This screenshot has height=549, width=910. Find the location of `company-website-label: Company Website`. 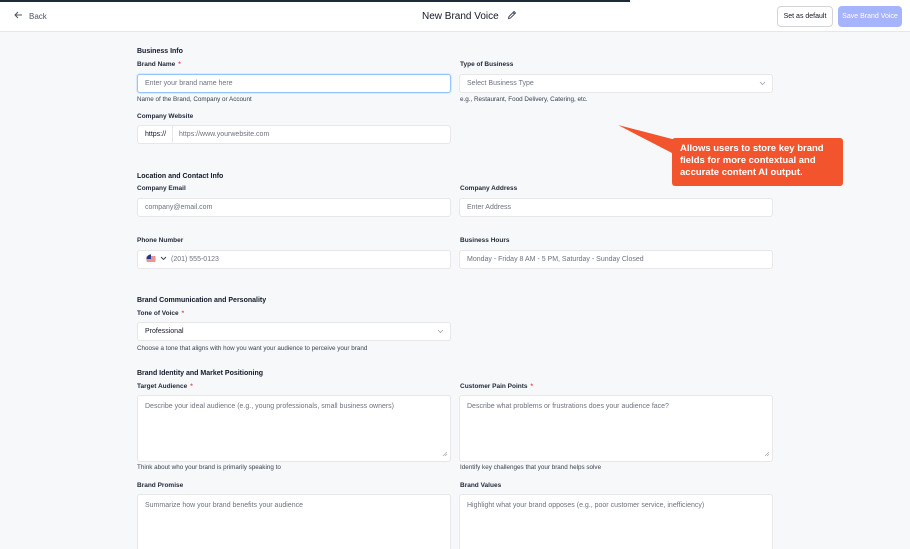

company-website-label: Company Website is located at coordinates (165, 116).